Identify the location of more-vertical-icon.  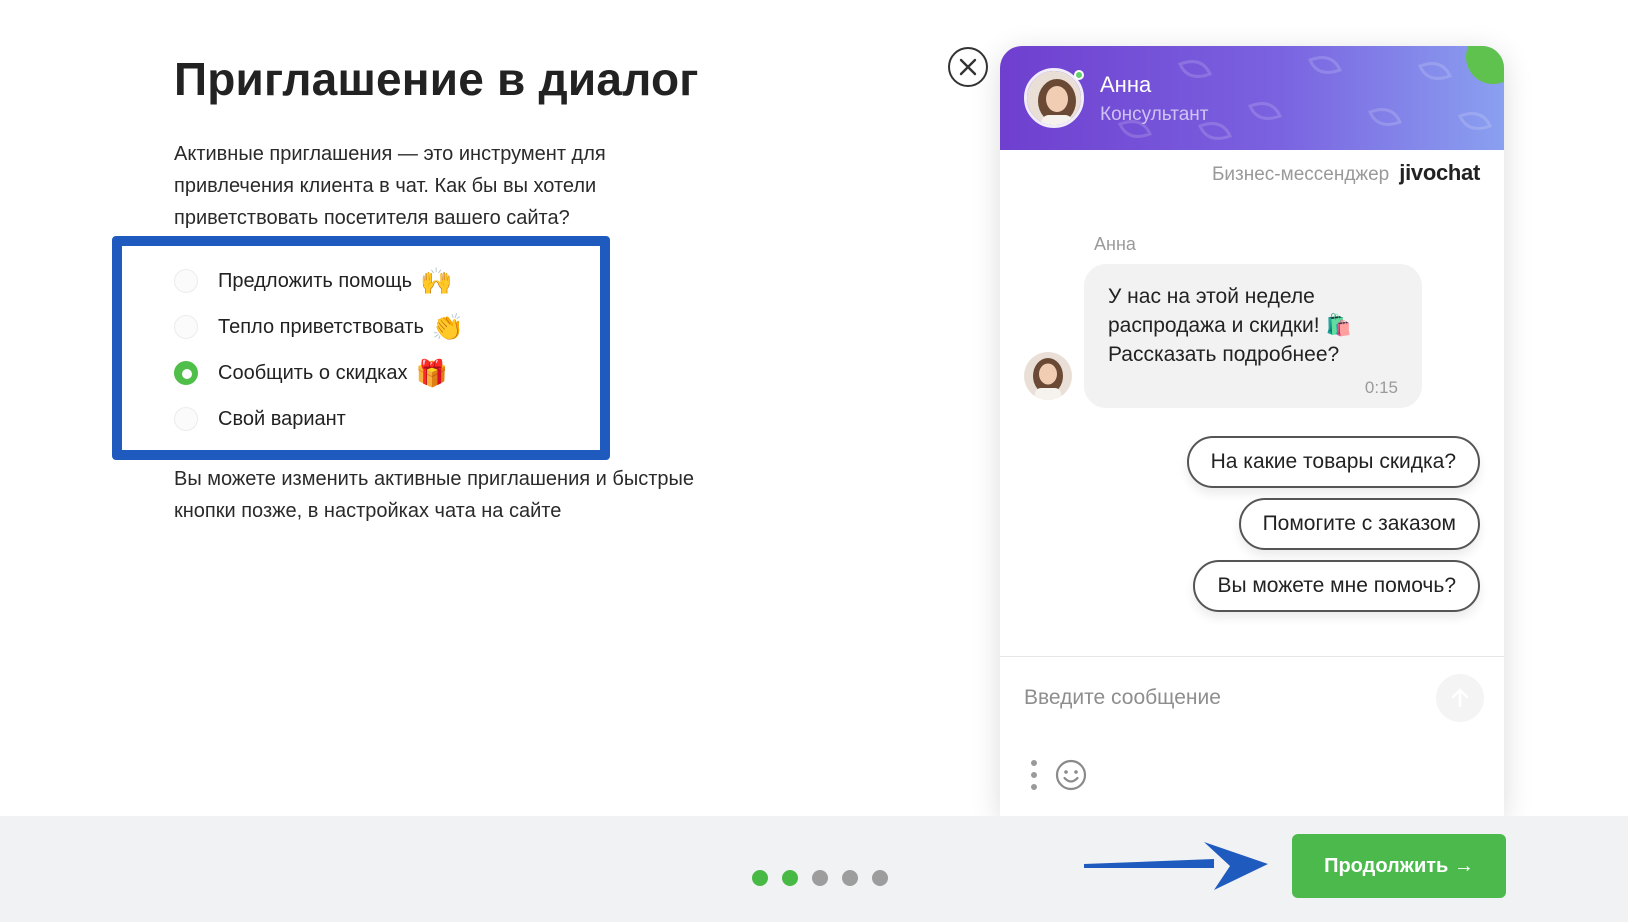
(1034, 775).